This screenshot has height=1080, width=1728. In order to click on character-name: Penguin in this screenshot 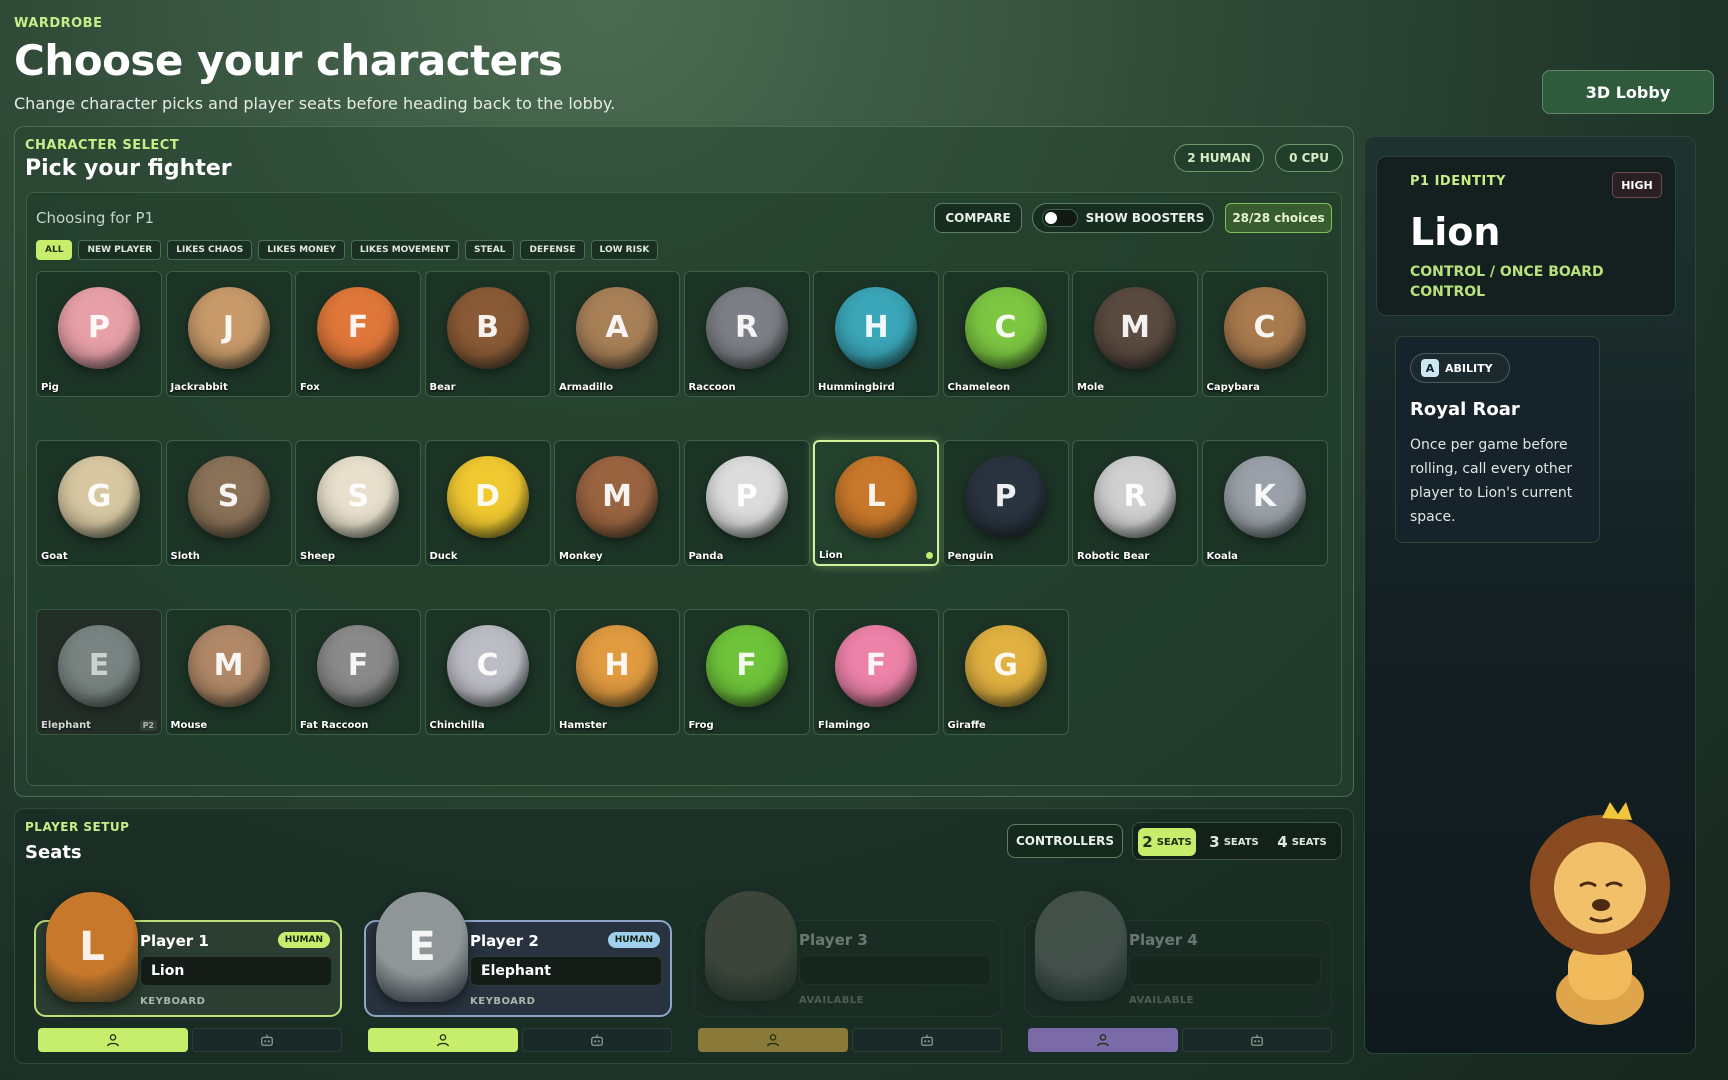, I will do `click(970, 556)`.